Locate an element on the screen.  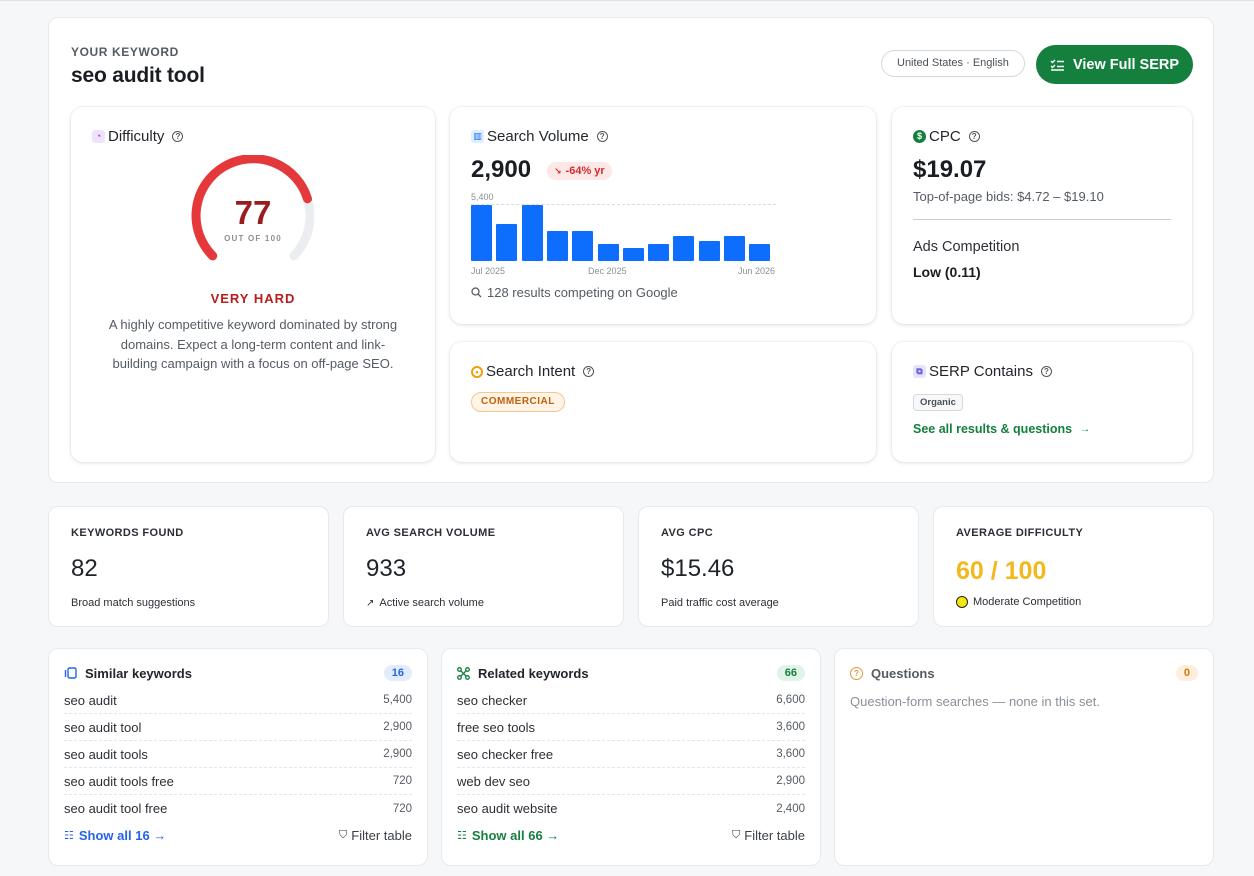
stat-value: 82 is located at coordinates (84, 568).